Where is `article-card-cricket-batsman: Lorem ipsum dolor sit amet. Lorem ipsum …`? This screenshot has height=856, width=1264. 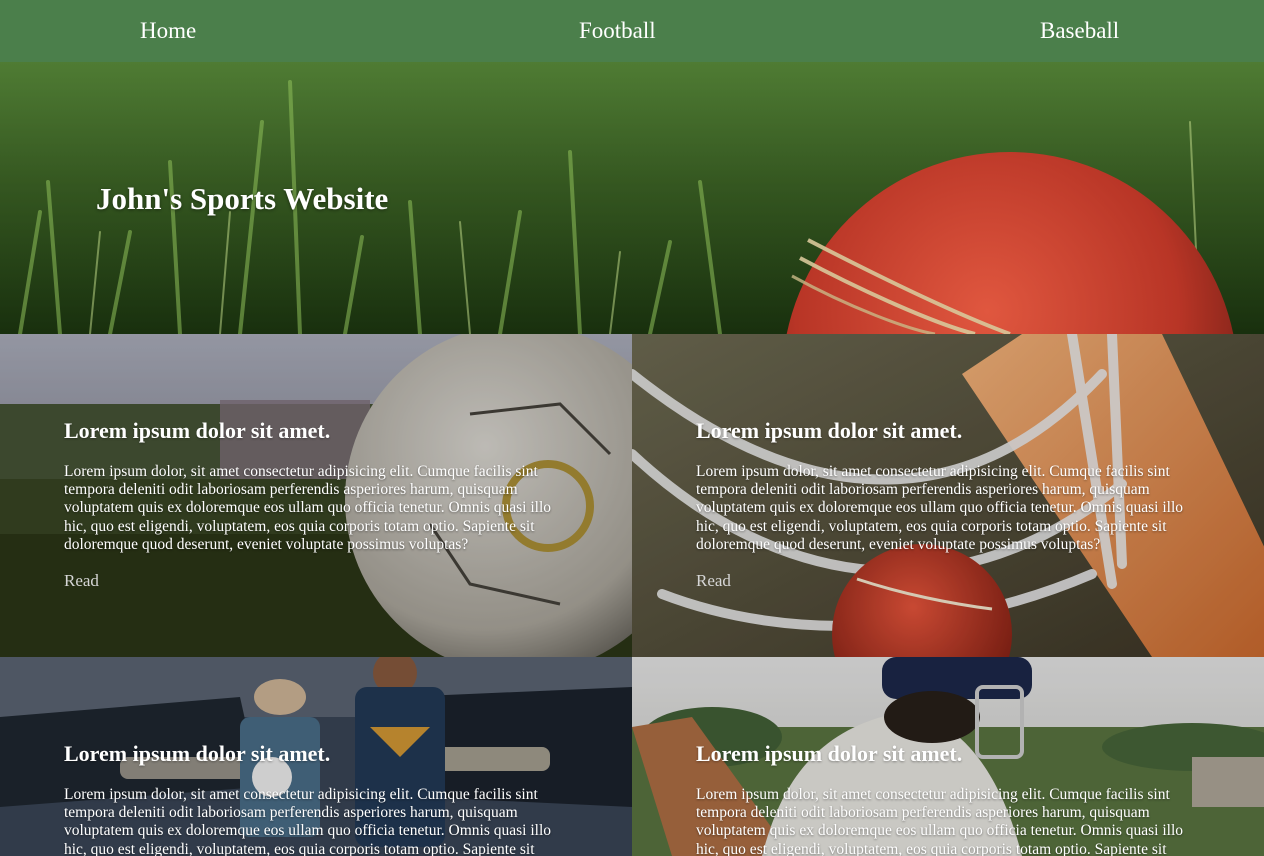
article-card-cricket-batsman: Lorem ipsum dolor sit amet. Lorem ipsum … is located at coordinates (948, 756).